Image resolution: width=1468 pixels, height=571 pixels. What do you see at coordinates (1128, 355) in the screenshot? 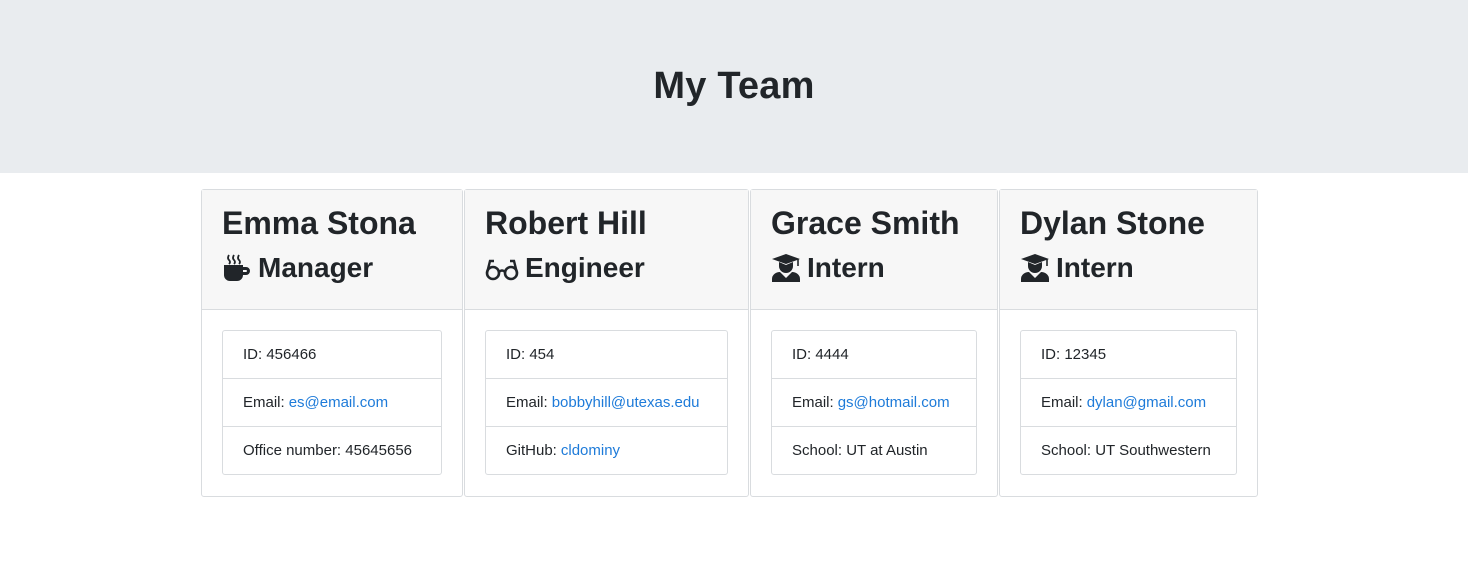
I see `list-item-id: ID: 12345` at bounding box center [1128, 355].